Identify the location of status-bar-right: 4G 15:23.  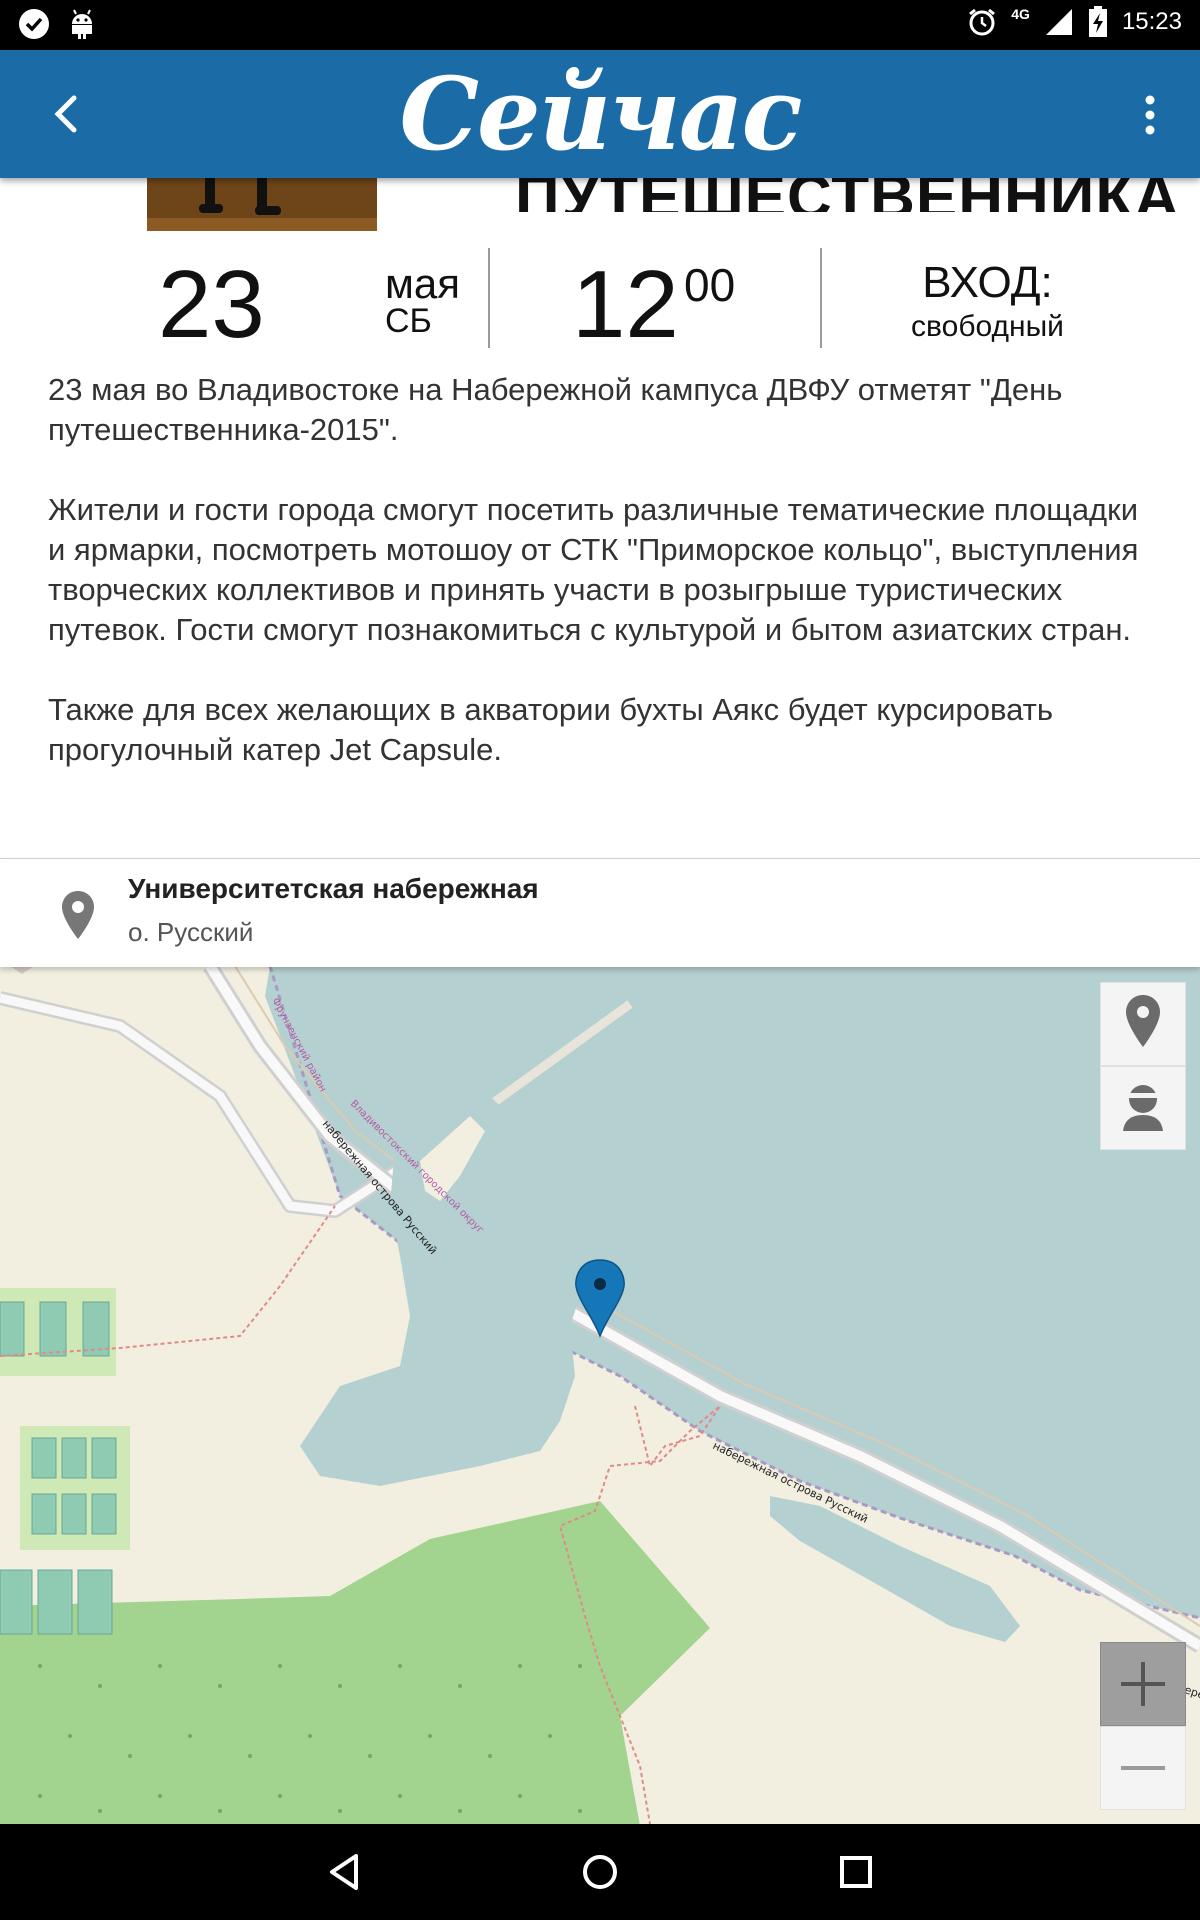
(1074, 22).